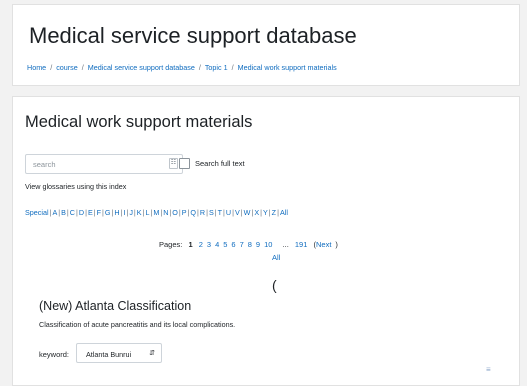 The height and width of the screenshot is (386, 527). I want to click on alphabet-link-f: F, so click(99, 212).